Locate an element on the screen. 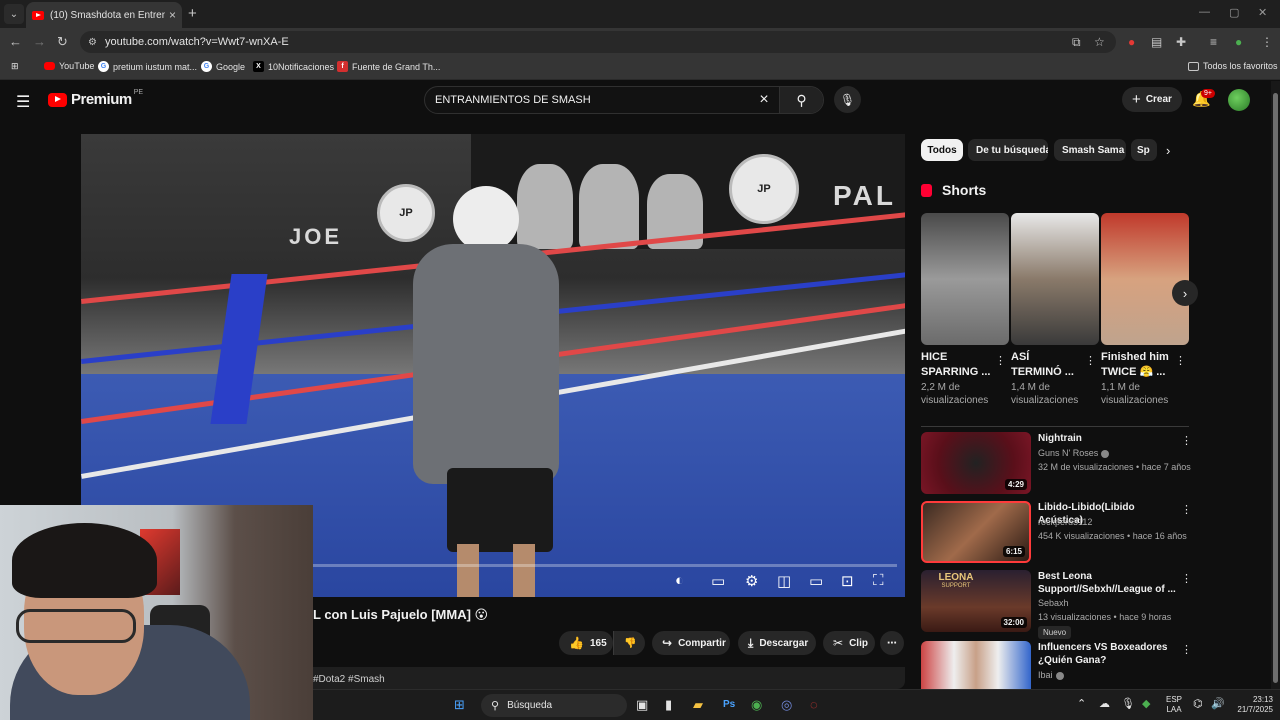  photoshop-icon: Ps is located at coordinates (729, 704).